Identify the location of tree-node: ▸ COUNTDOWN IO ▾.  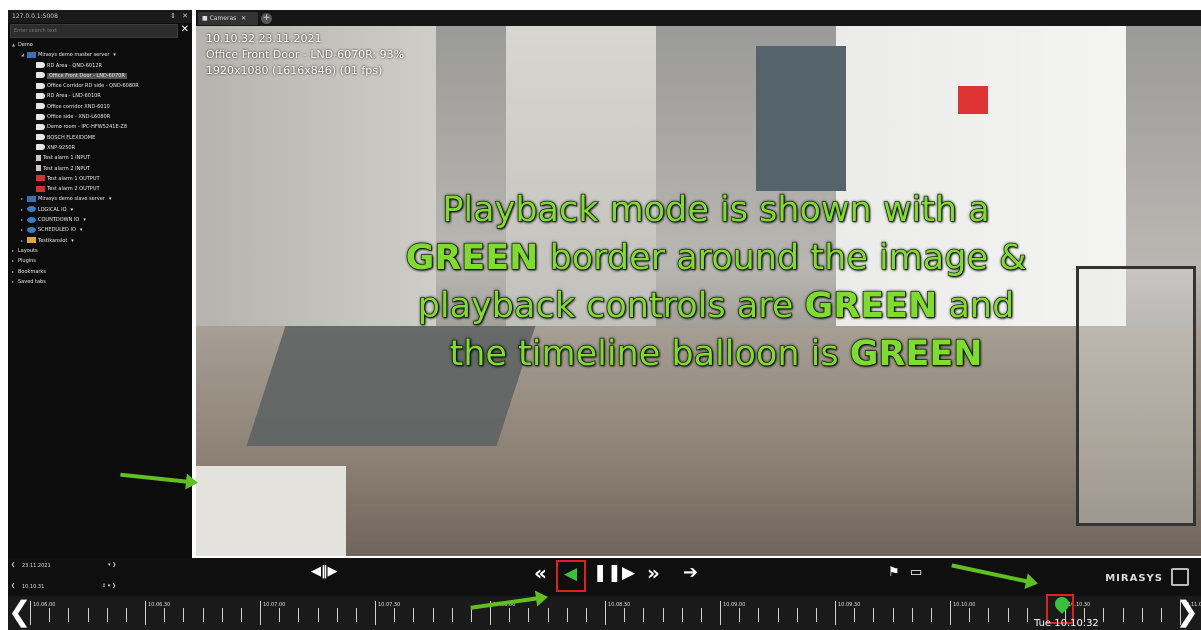
(100, 220).